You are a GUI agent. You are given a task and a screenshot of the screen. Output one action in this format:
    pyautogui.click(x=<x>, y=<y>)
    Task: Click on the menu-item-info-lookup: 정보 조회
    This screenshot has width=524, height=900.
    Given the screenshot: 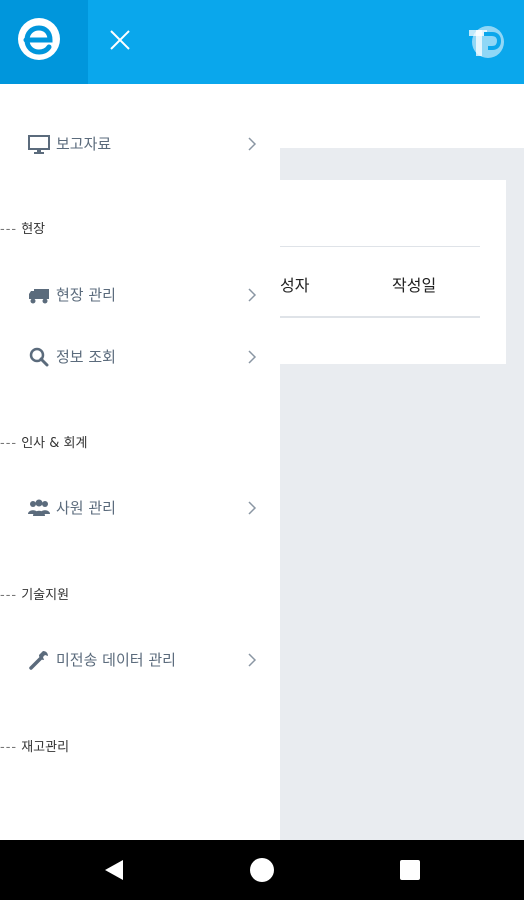 What is the action you would take?
    pyautogui.click(x=140, y=357)
    